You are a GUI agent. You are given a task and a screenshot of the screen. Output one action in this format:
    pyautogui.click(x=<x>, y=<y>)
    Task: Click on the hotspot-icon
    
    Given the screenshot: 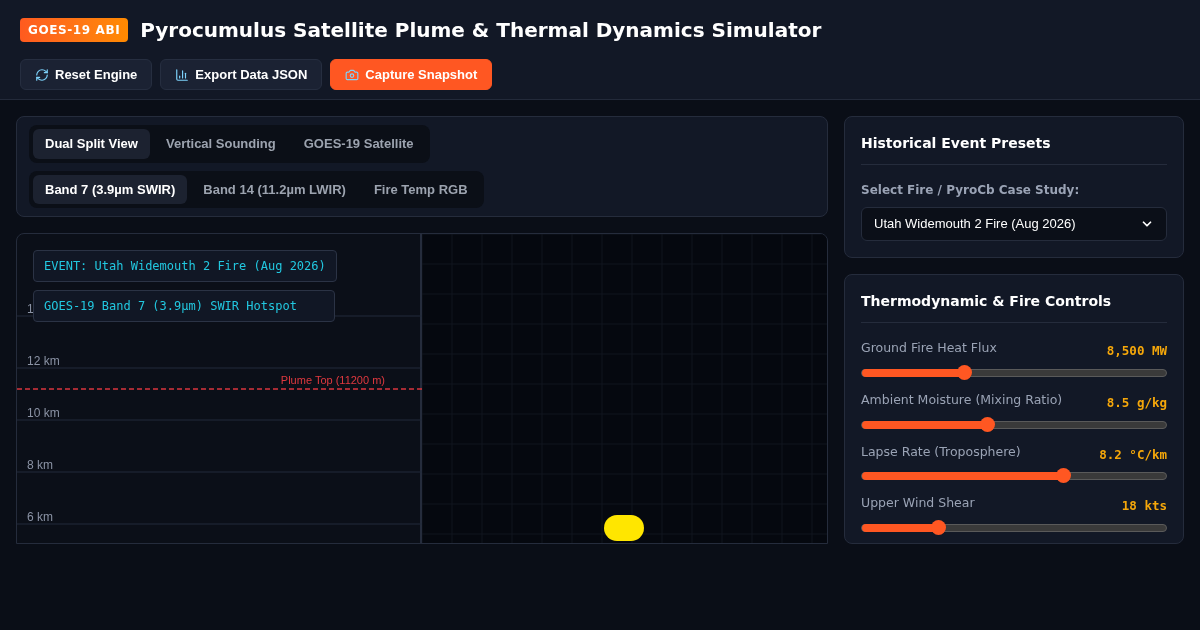 What is the action you would take?
    pyautogui.click(x=624, y=528)
    